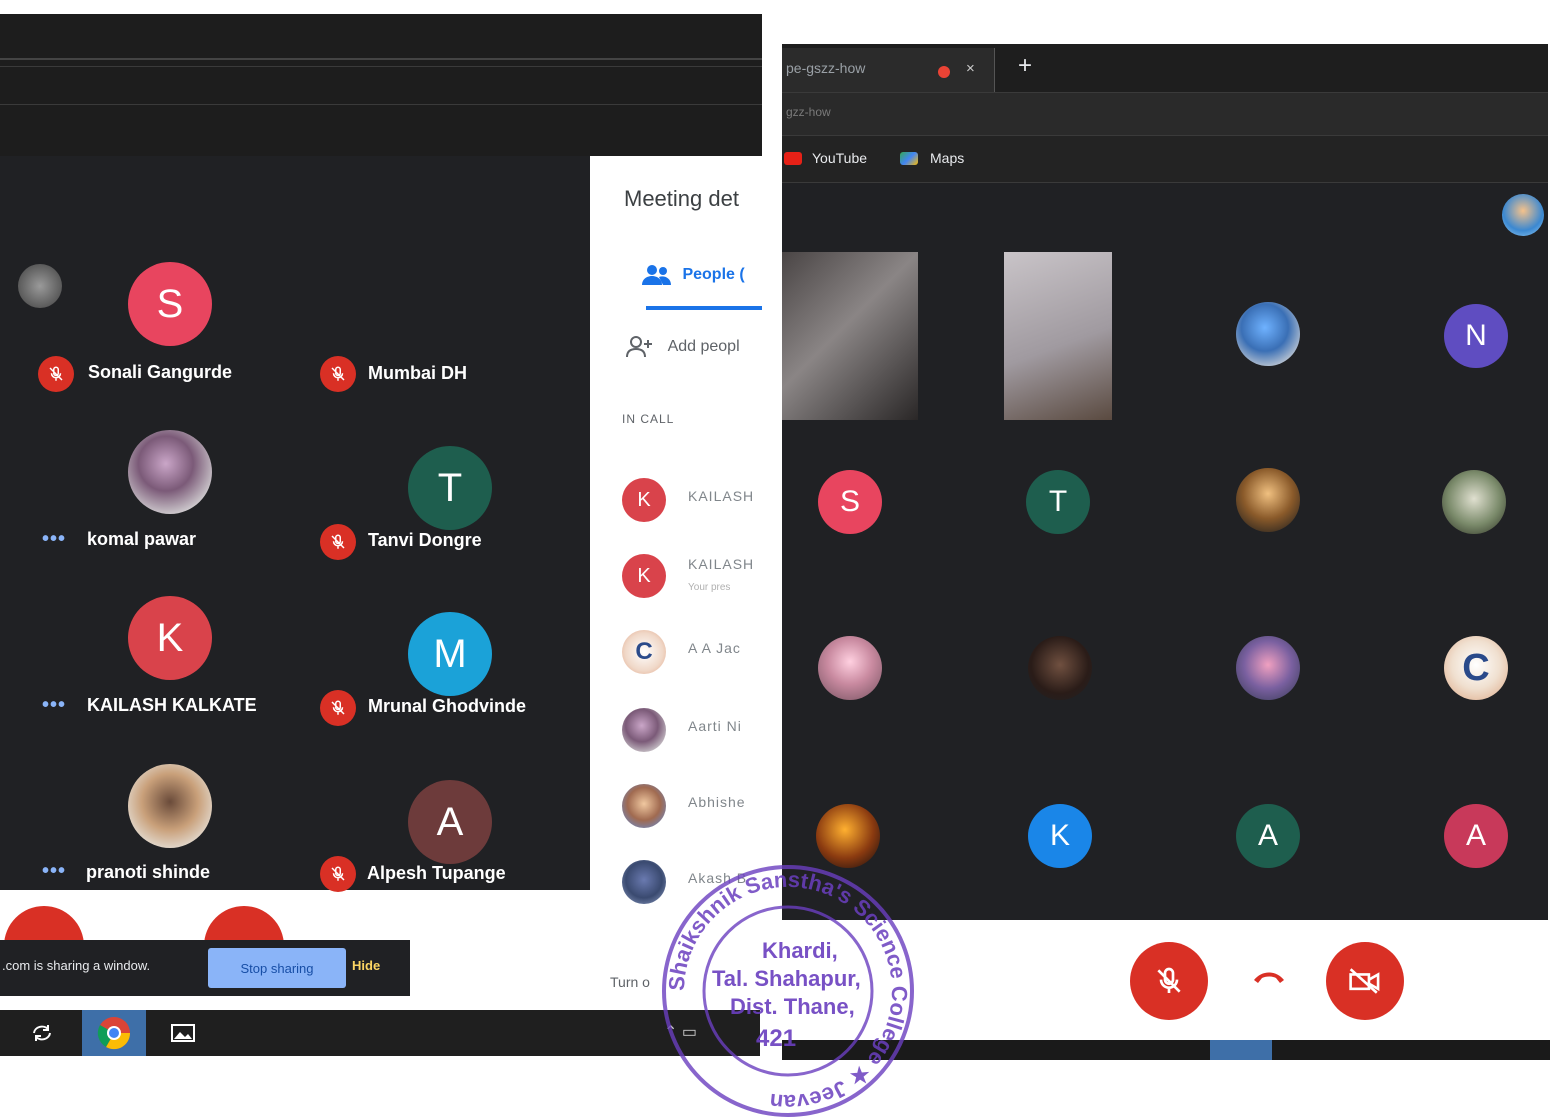  I want to click on camera-toggle-button, so click(1365, 981).